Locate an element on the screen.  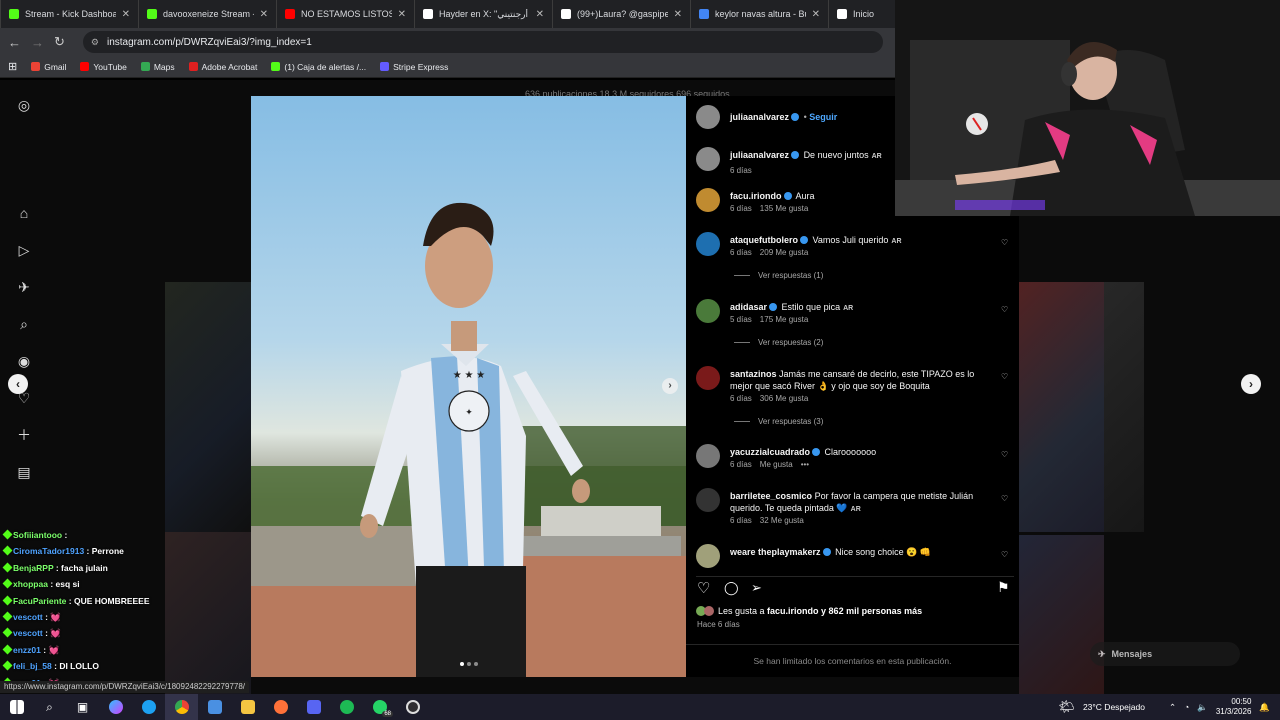
comment-username: yacuzzialcuadrado is located at coordinates (770, 452).